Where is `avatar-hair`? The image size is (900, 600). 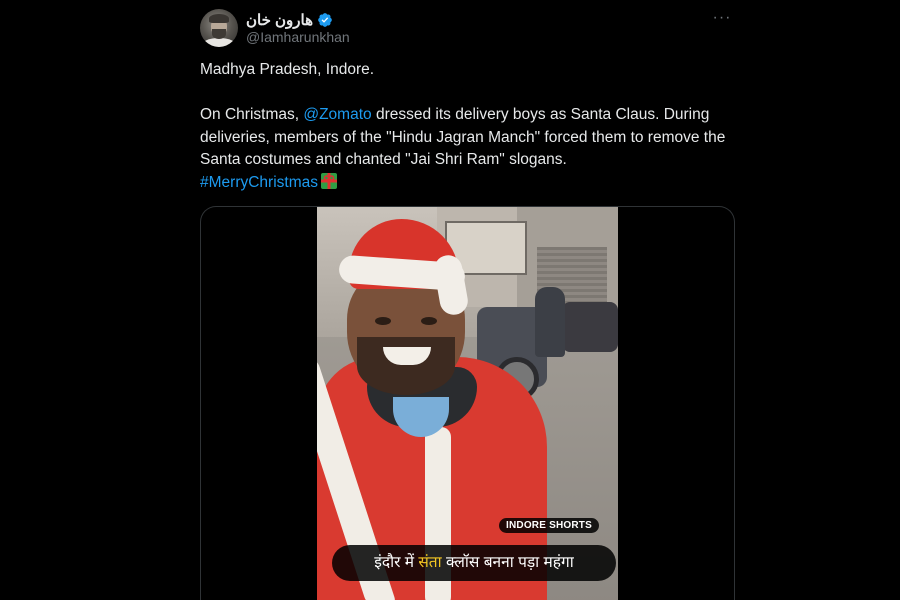 avatar-hair is located at coordinates (219, 18).